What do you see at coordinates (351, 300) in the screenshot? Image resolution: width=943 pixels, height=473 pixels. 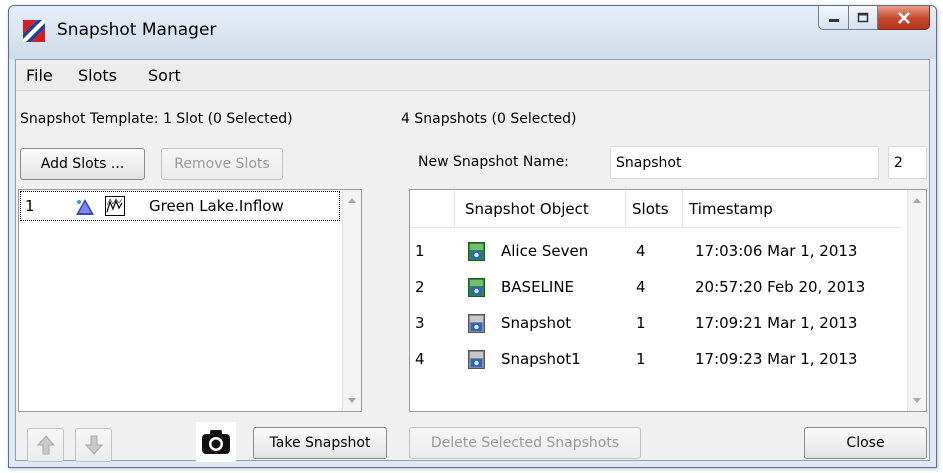 I see `slot-list-scrollbar` at bounding box center [351, 300].